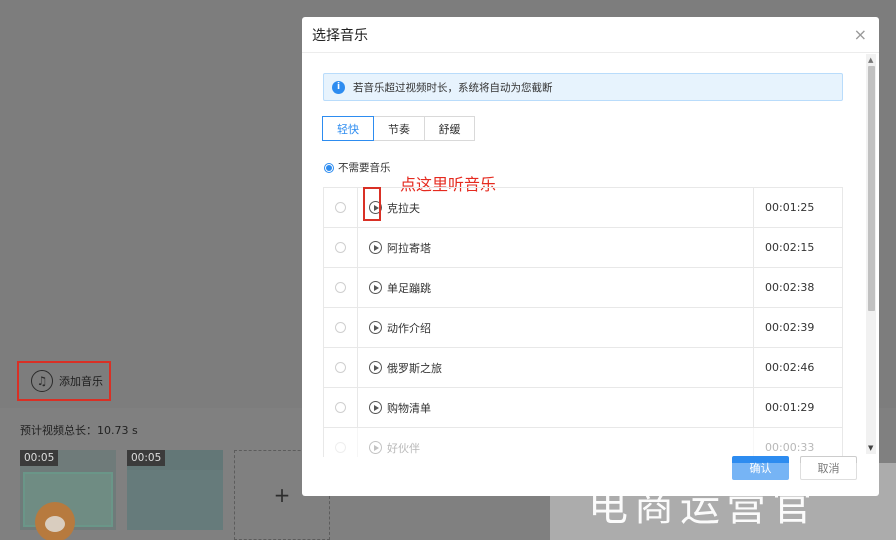 This screenshot has width=896, height=540. I want to click on list-item: 俄罗斯之旅 00:02:46, so click(583, 368).